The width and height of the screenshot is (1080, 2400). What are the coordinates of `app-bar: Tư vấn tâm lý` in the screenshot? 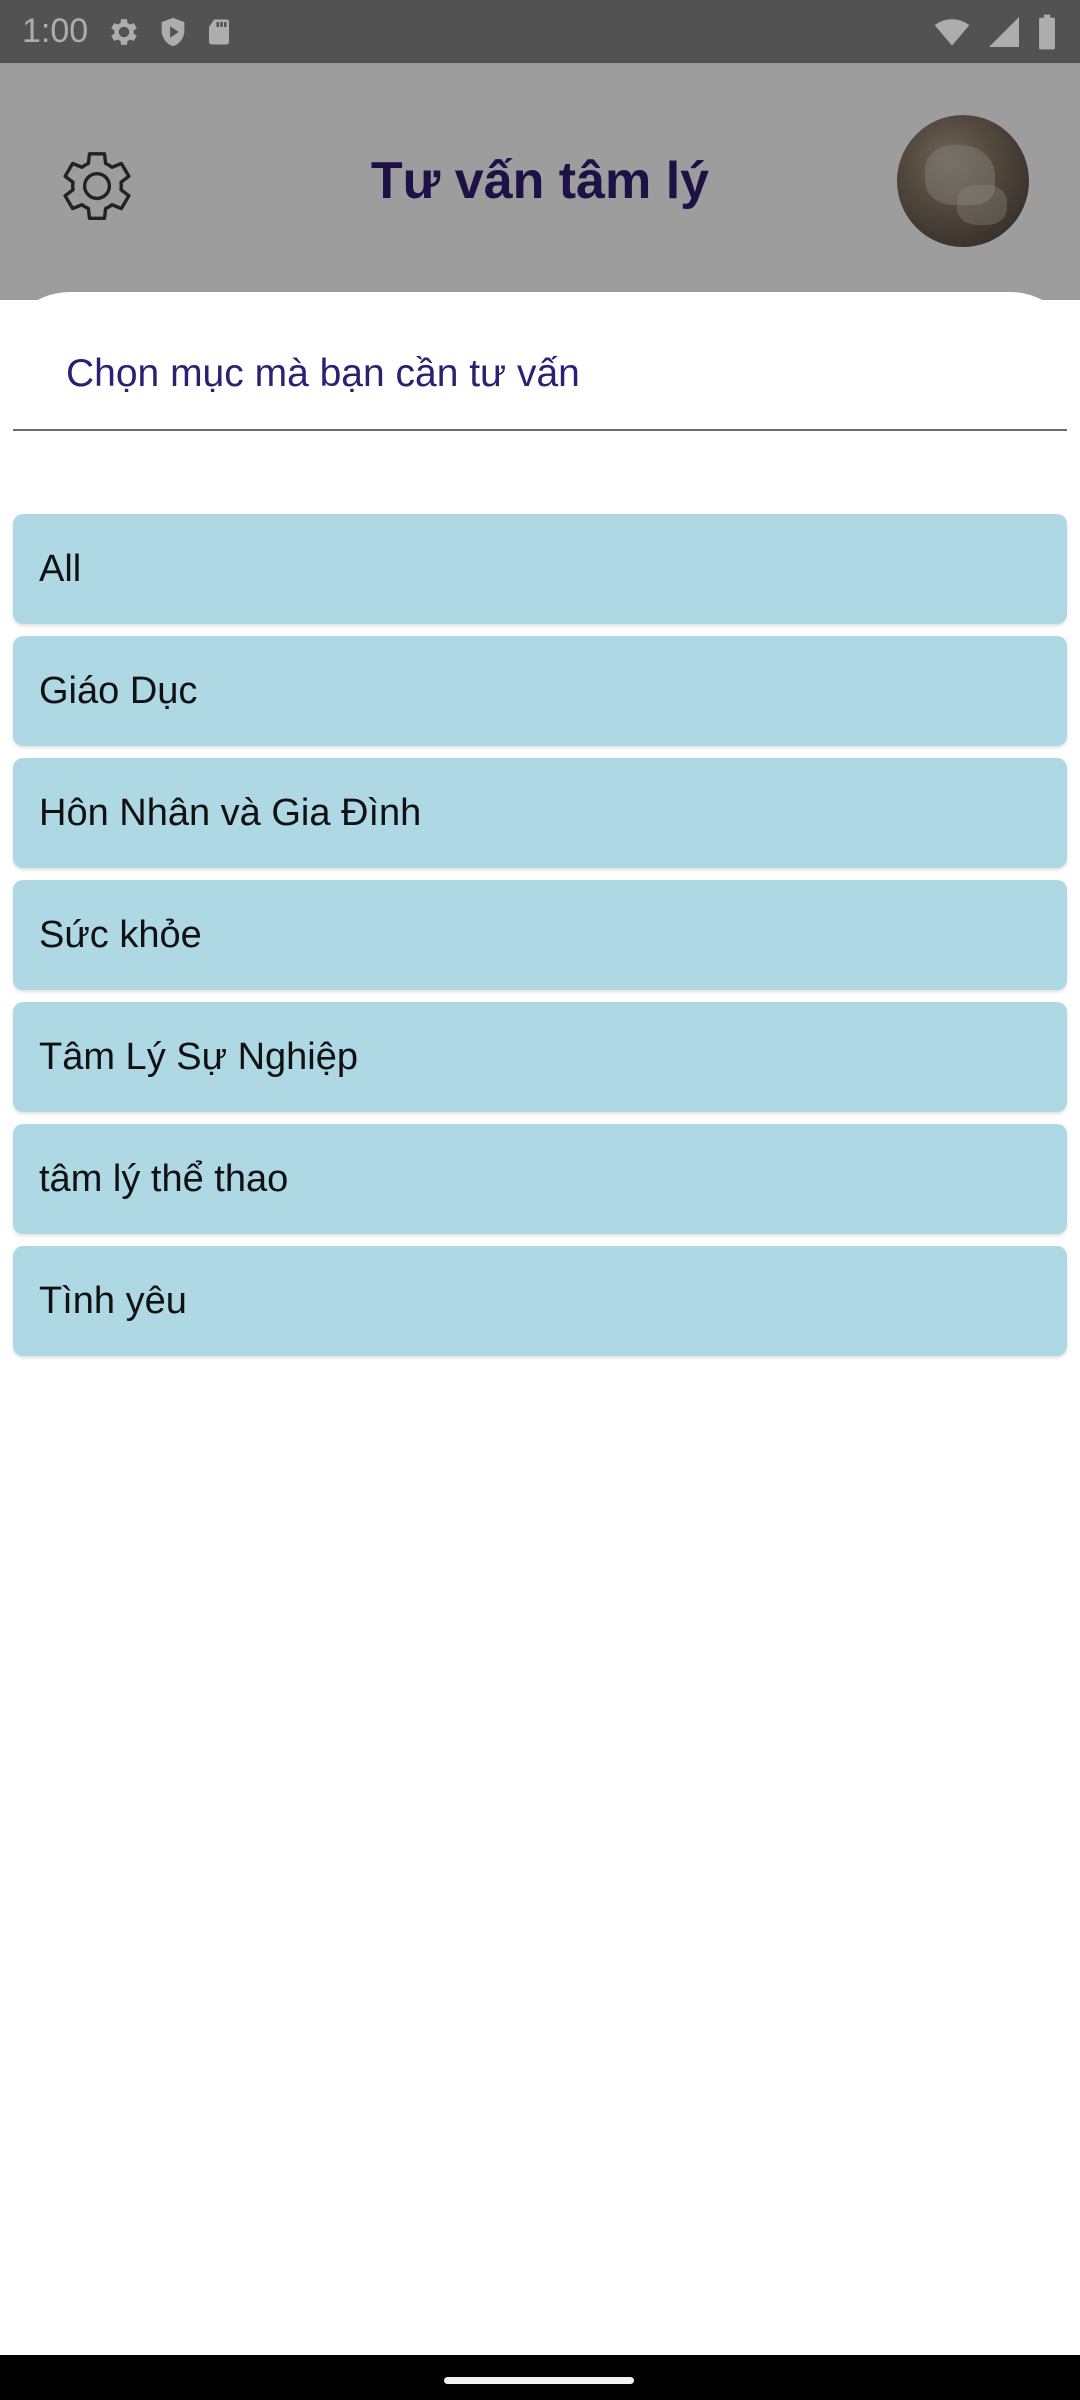 It's located at (540, 181).